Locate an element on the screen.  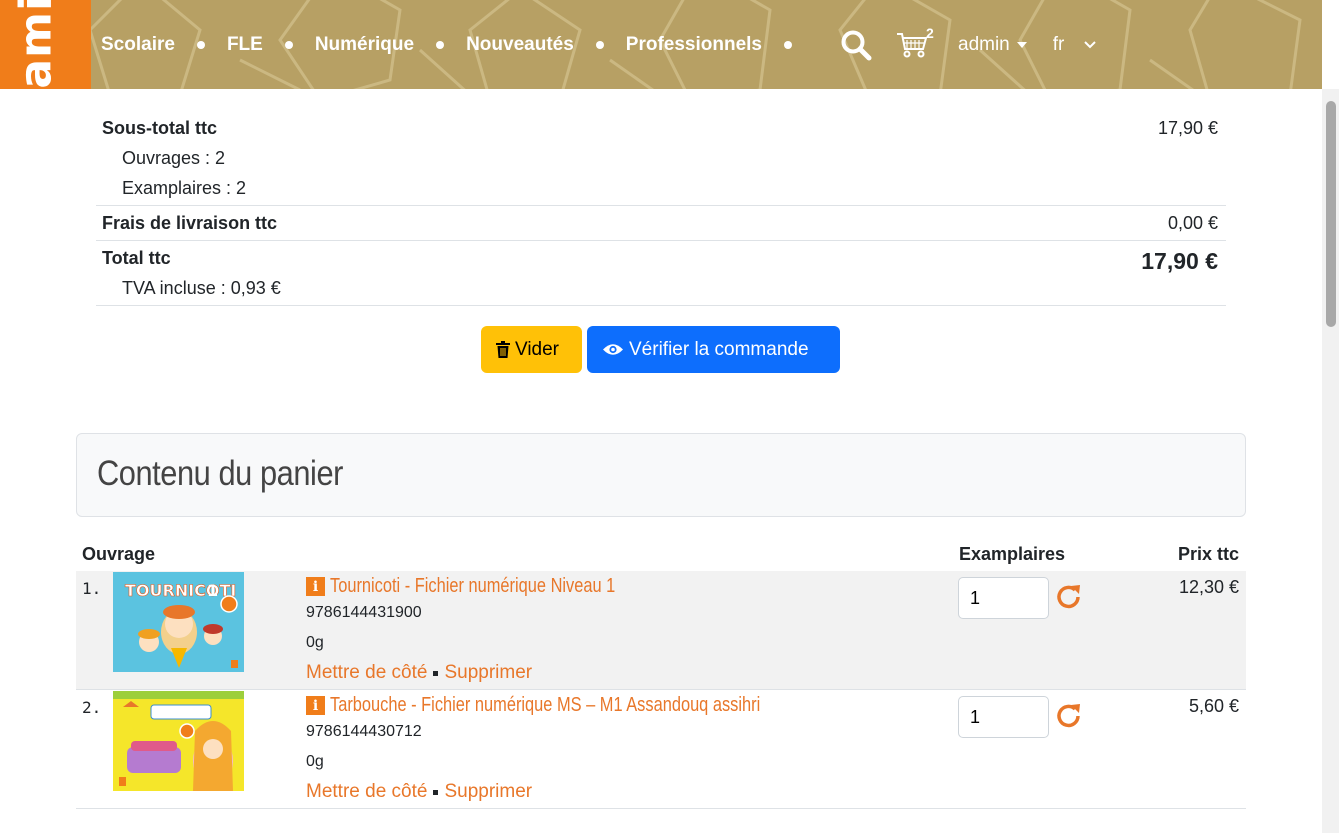
empty-cart-label: Vider is located at coordinates (537, 349).